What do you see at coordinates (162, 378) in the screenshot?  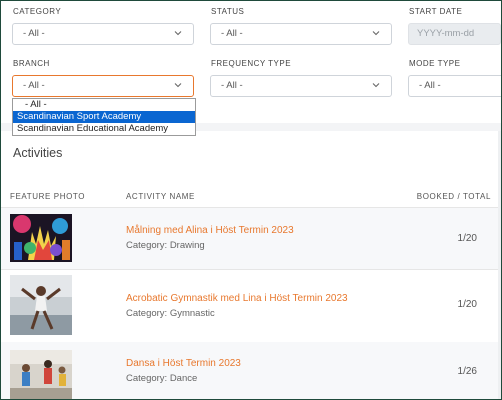 I see `activity-category: Category: Dance` at bounding box center [162, 378].